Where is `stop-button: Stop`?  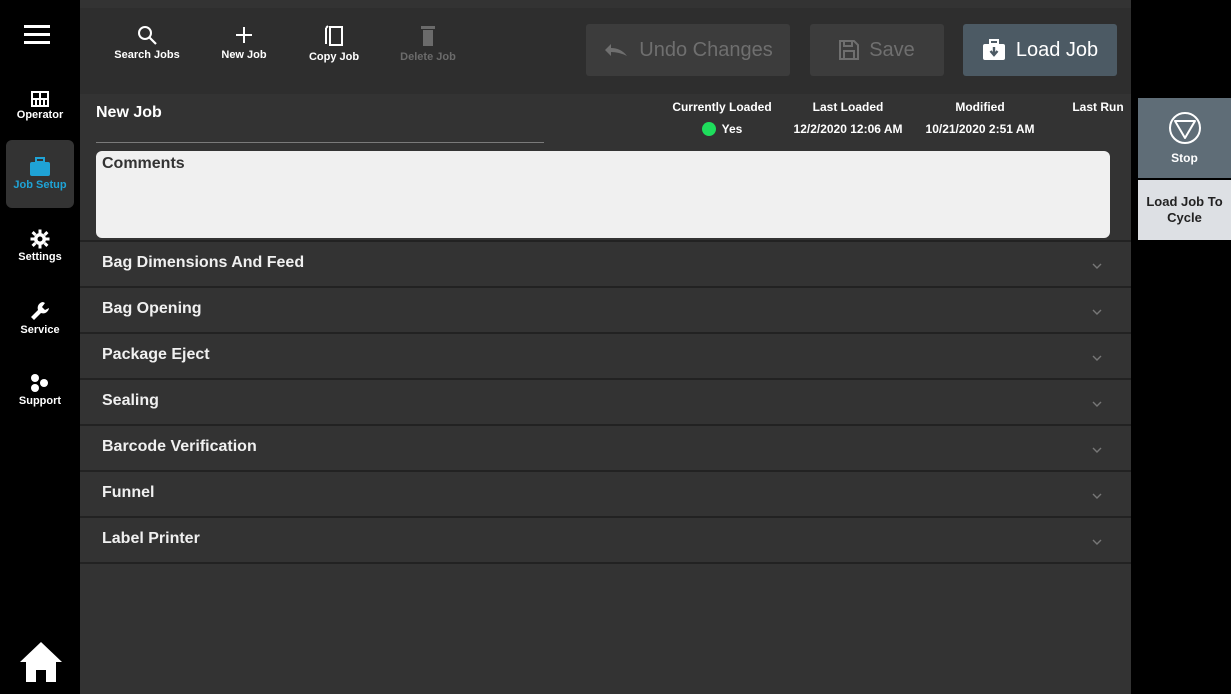
stop-button: Stop is located at coordinates (1184, 138).